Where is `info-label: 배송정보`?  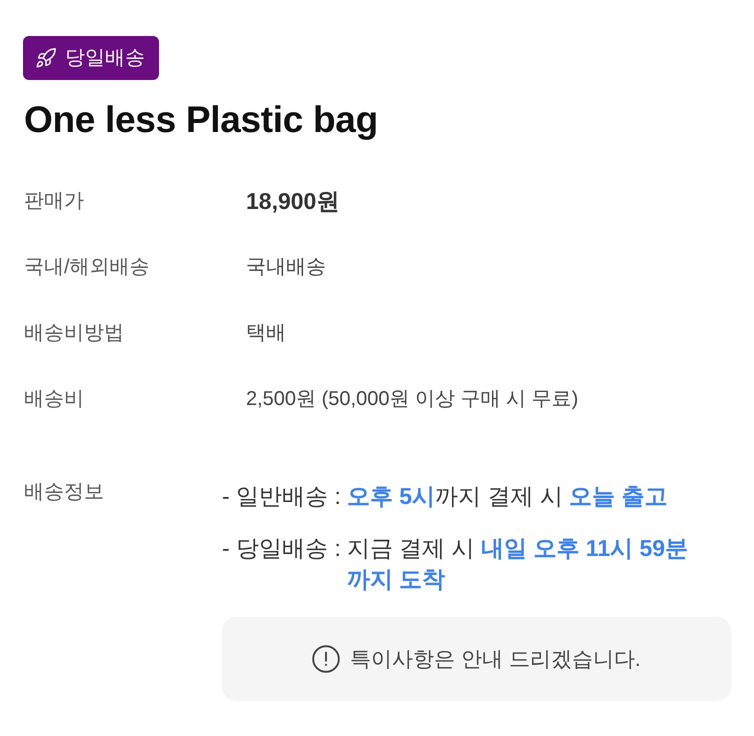
info-label: 배송정보 is located at coordinates (64, 492).